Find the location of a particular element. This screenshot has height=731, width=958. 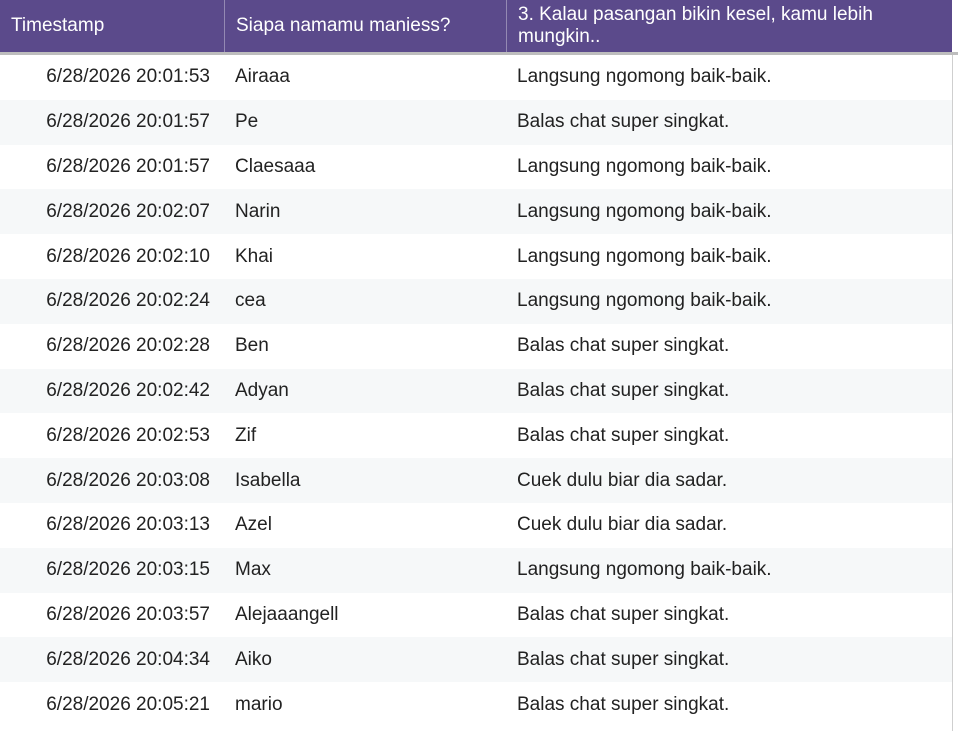

cell-name: Aiko is located at coordinates (365, 659).